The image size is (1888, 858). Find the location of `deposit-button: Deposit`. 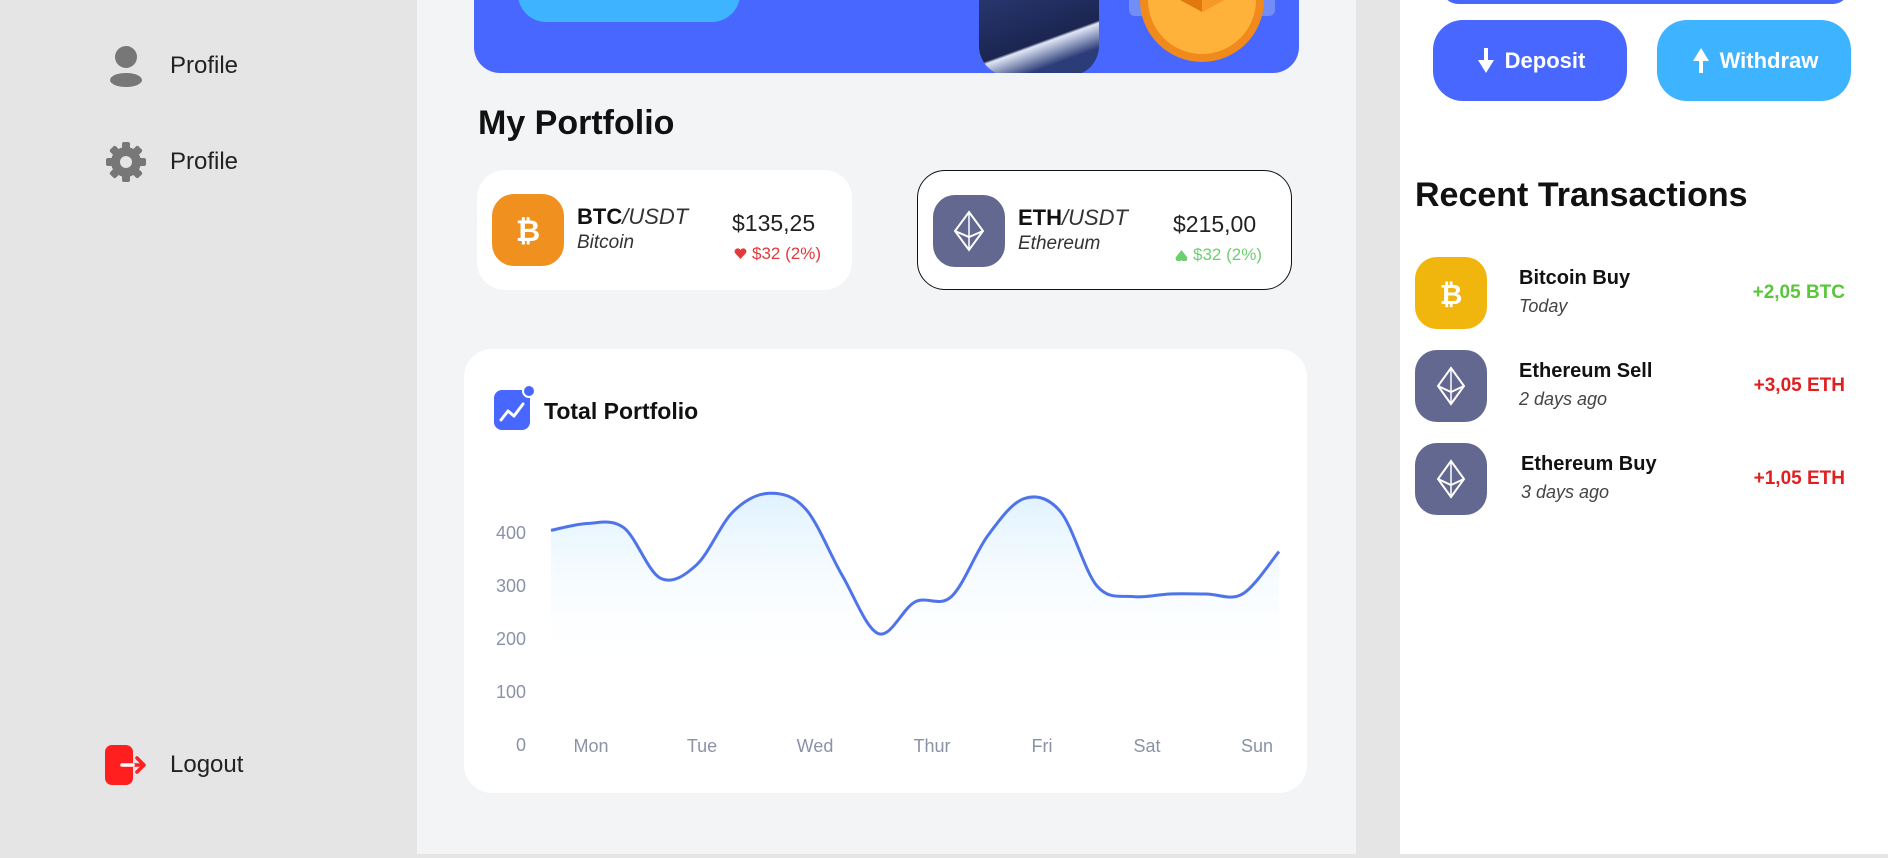

deposit-button: Deposit is located at coordinates (1530, 60).